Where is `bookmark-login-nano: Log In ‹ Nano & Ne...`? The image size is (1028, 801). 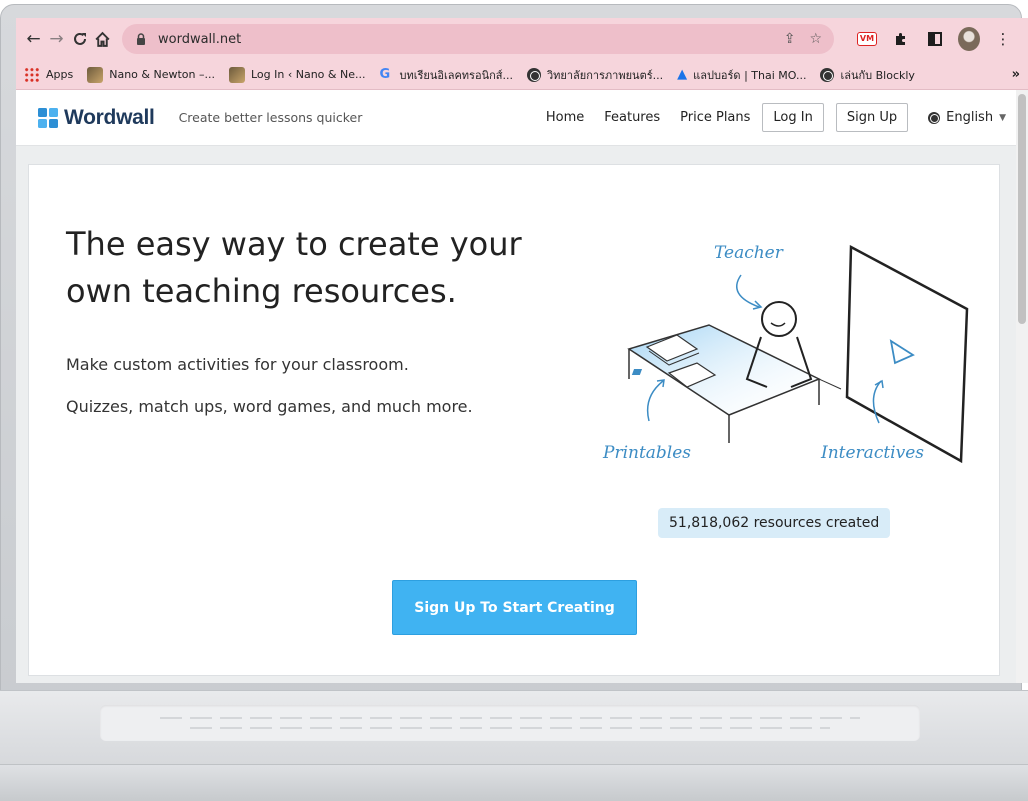
bookmark-login-nano: Log In ‹ Nano & Ne... is located at coordinates (296, 74).